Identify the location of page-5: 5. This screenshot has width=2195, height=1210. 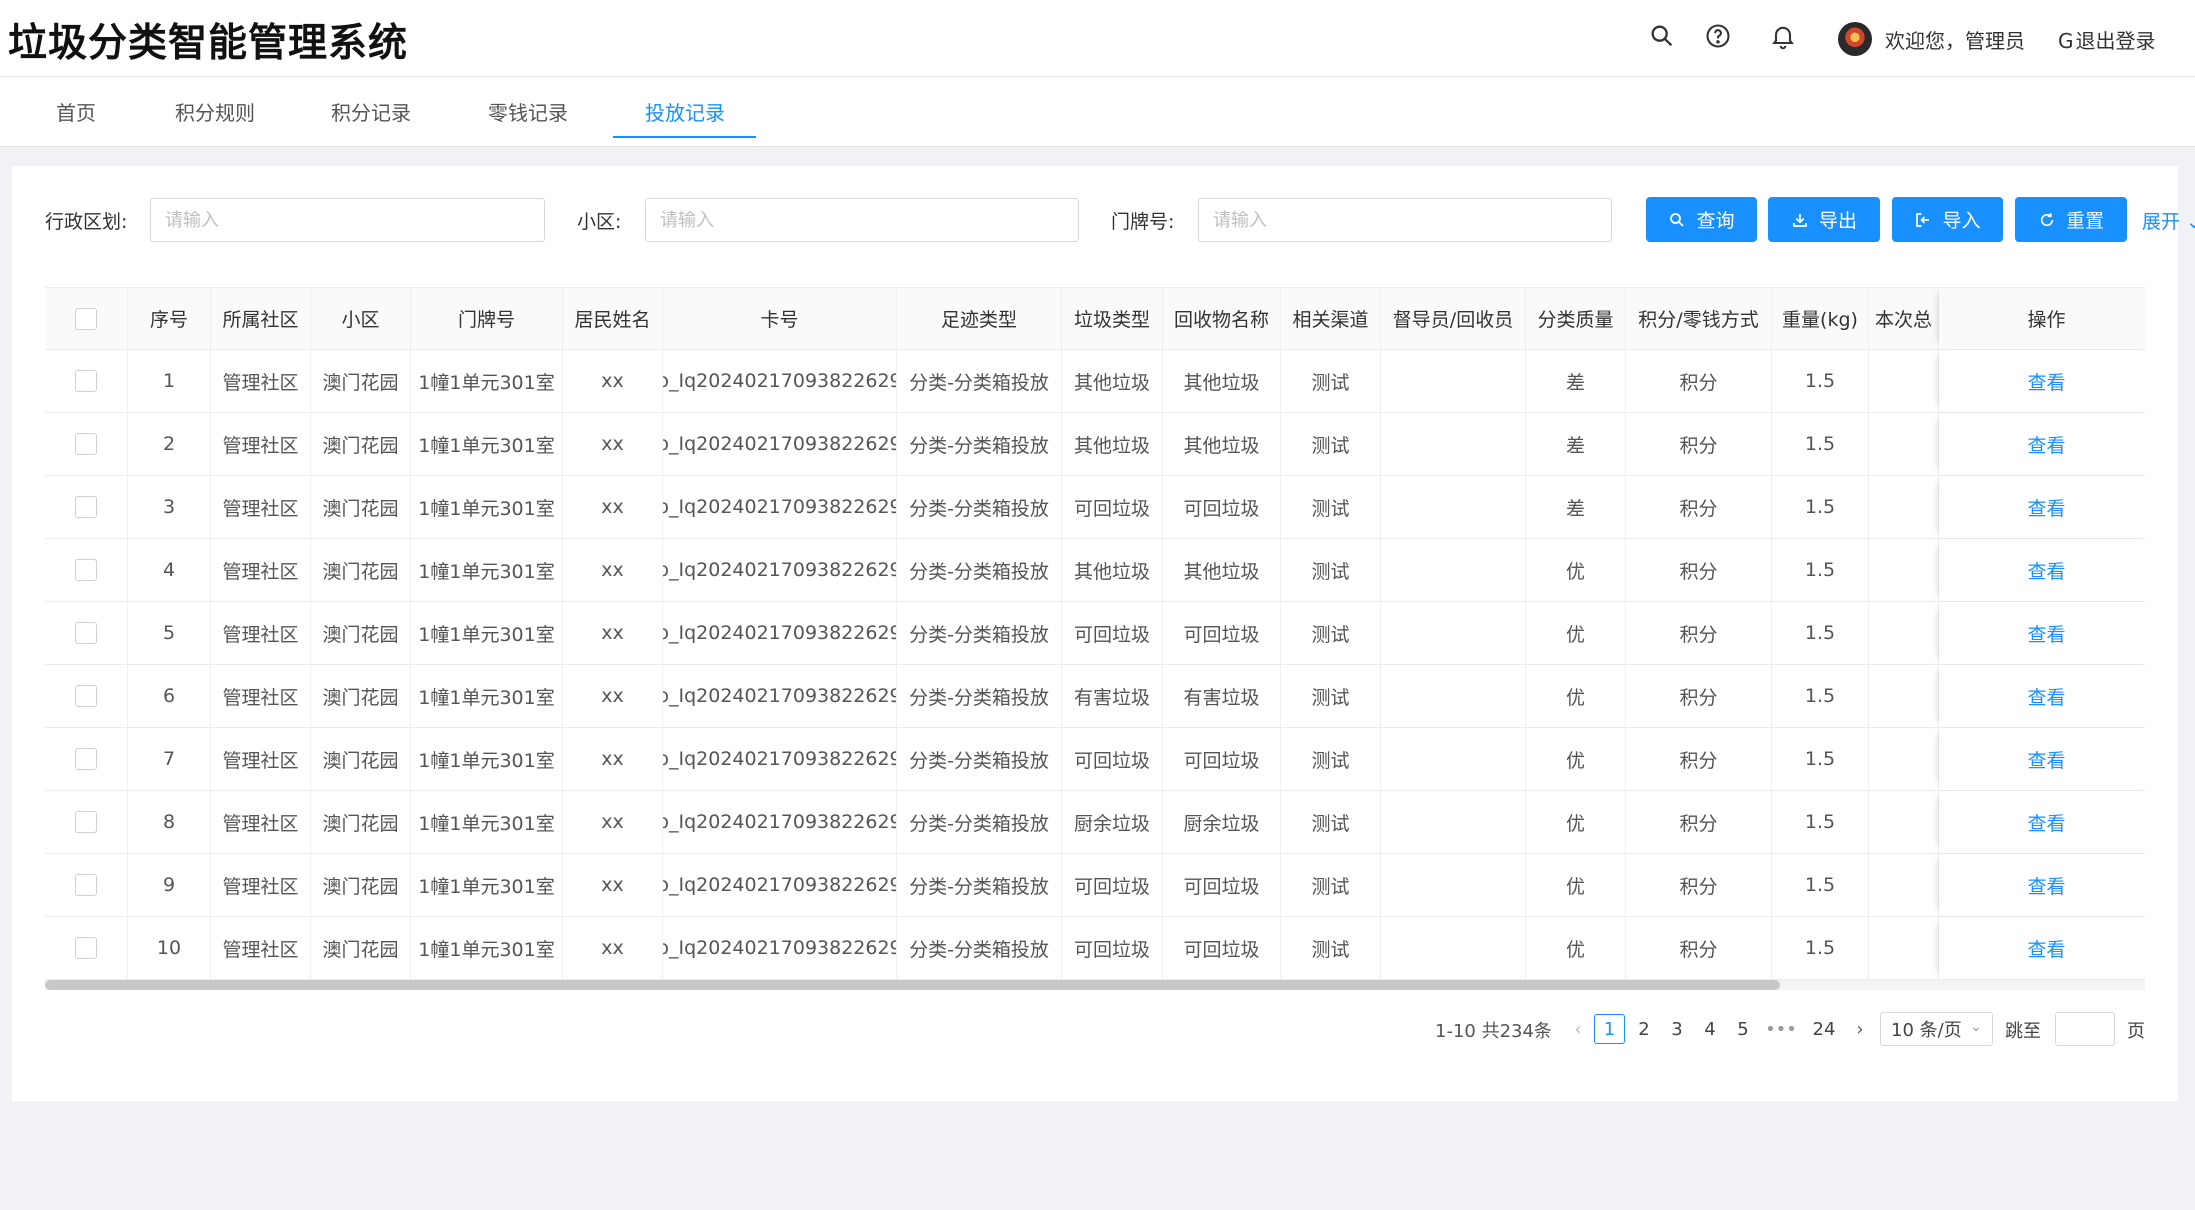
(1743, 1029).